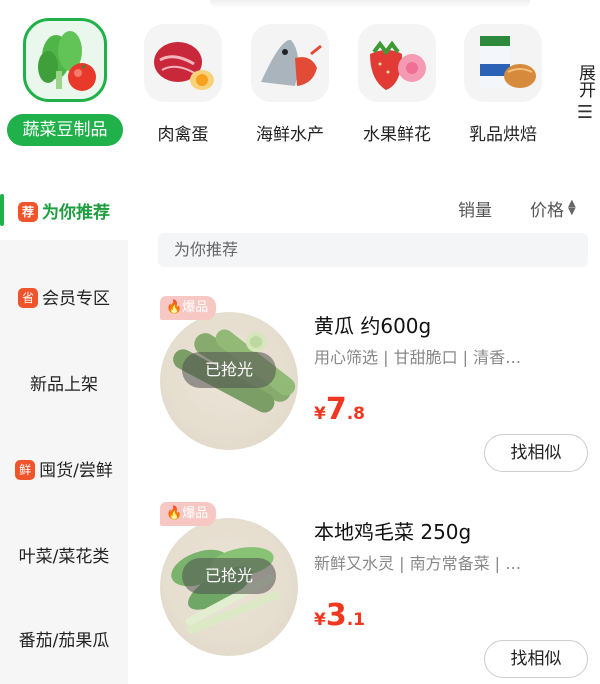 The image size is (600, 684). Describe the element at coordinates (290, 63) in the screenshot. I see `seafood-icon` at that location.